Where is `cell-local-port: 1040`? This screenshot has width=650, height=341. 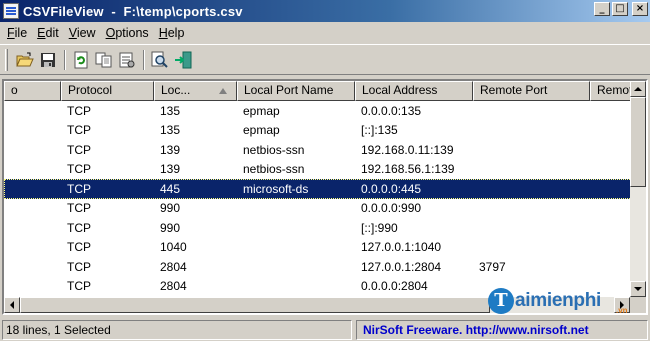
cell-local-port: 1040 is located at coordinates (173, 247).